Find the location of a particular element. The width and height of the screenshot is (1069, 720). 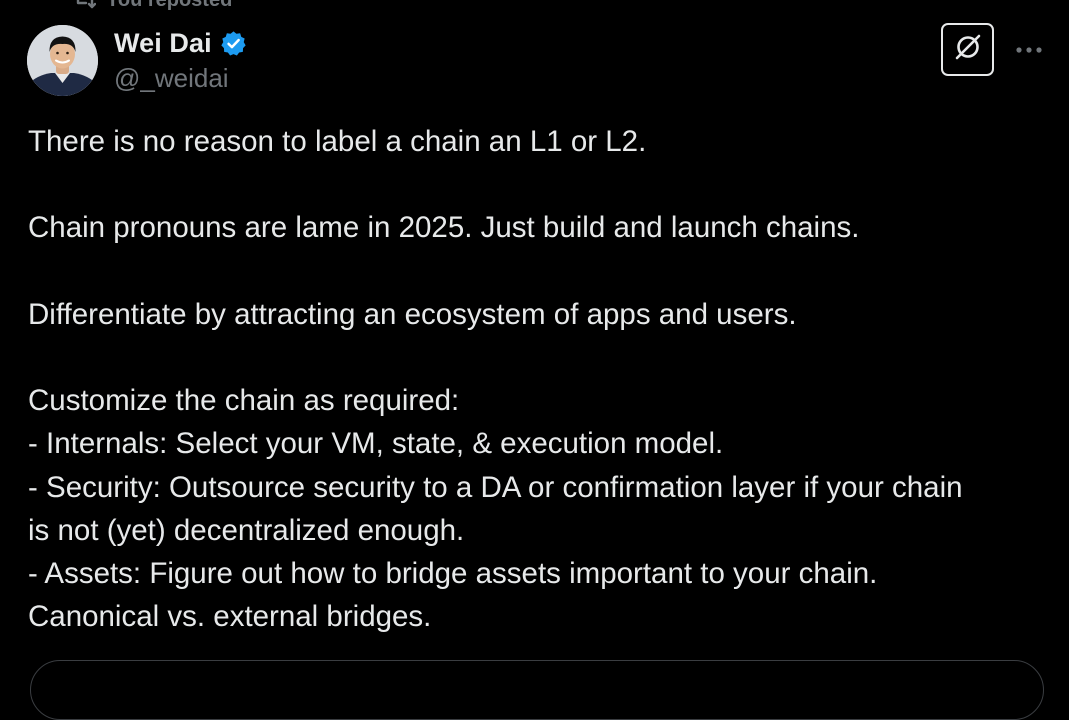

more-options-button is located at coordinates (1029, 50).